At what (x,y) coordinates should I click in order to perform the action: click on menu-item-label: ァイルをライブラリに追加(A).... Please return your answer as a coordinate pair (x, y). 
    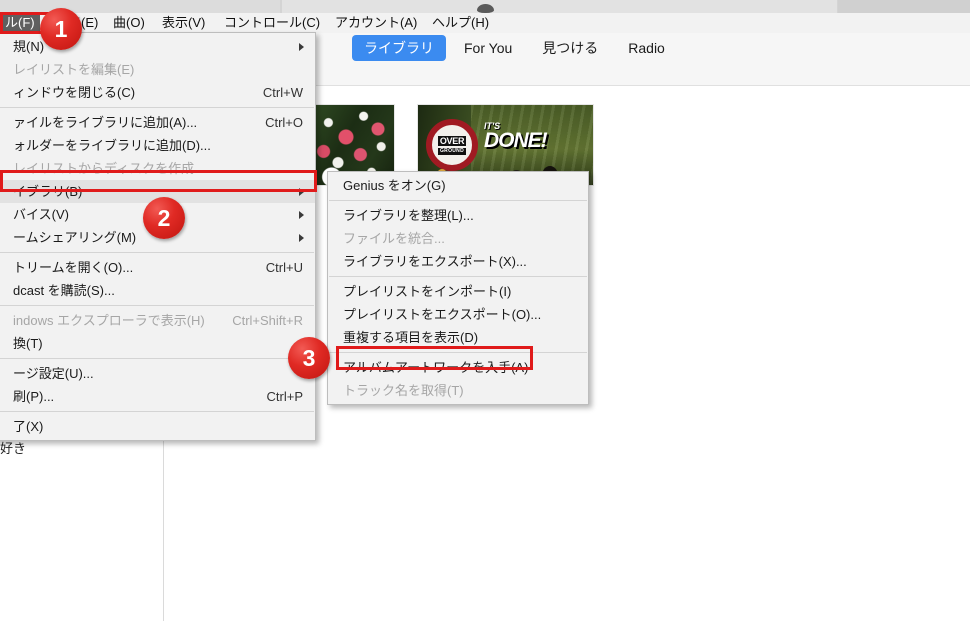
    Looking at the image, I should click on (105, 122).